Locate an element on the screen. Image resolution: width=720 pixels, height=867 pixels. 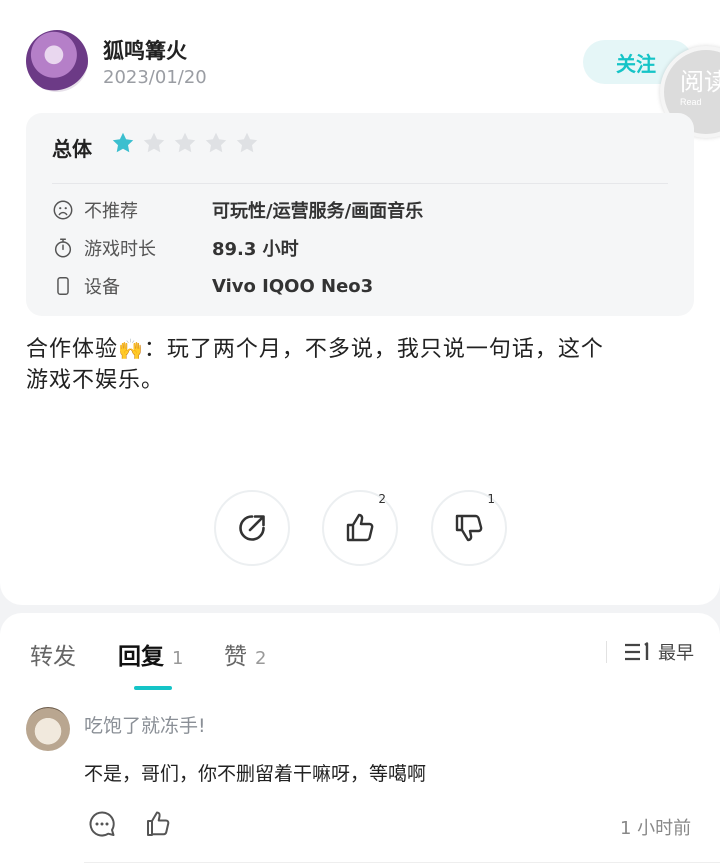
thumbs-up-icon is located at coordinates (360, 527).